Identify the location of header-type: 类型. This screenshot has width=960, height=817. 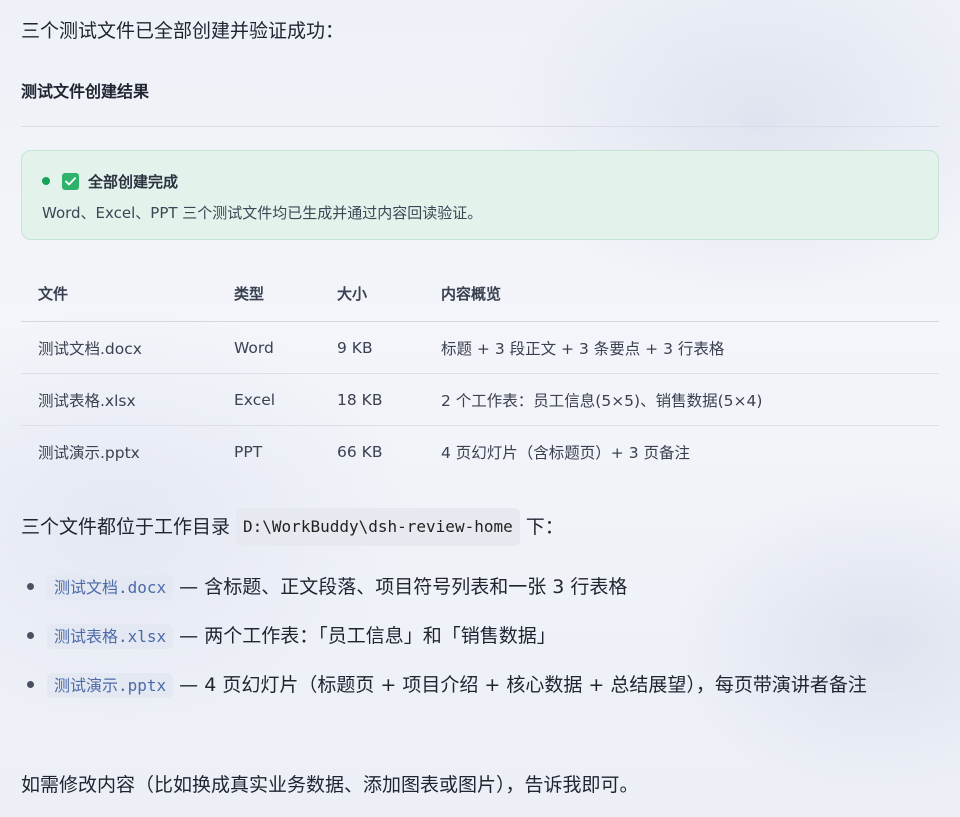
(249, 294).